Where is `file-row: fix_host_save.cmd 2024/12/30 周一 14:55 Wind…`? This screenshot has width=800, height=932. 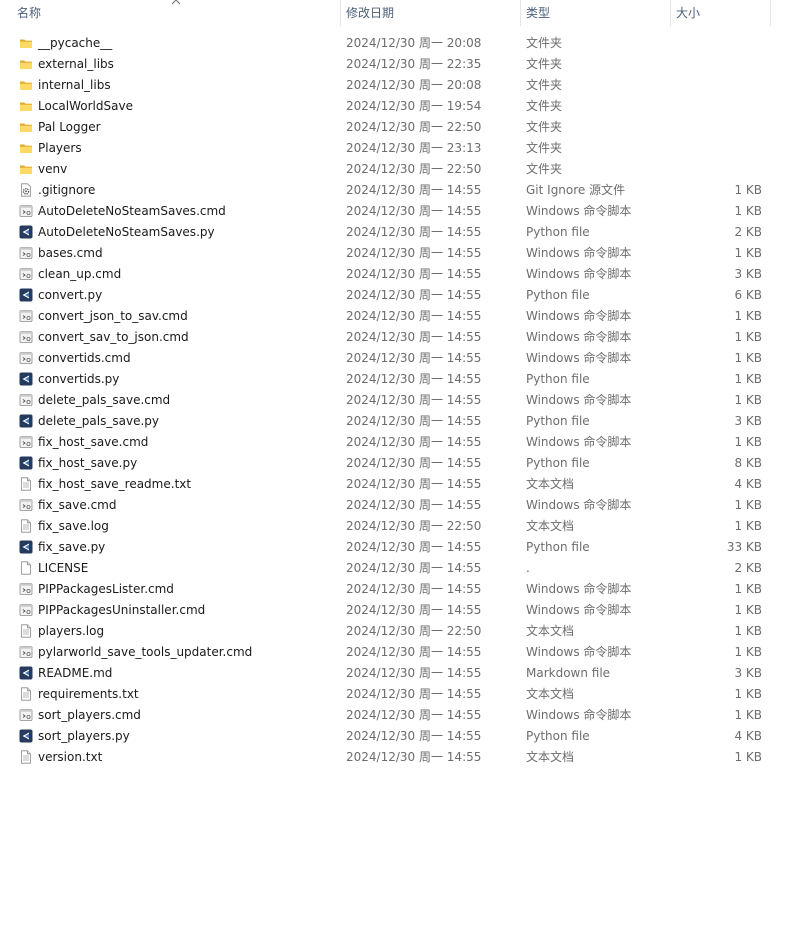
file-row: fix_host_save.cmd 2024/12/30 周一 14:55 Wind… is located at coordinates (400, 442).